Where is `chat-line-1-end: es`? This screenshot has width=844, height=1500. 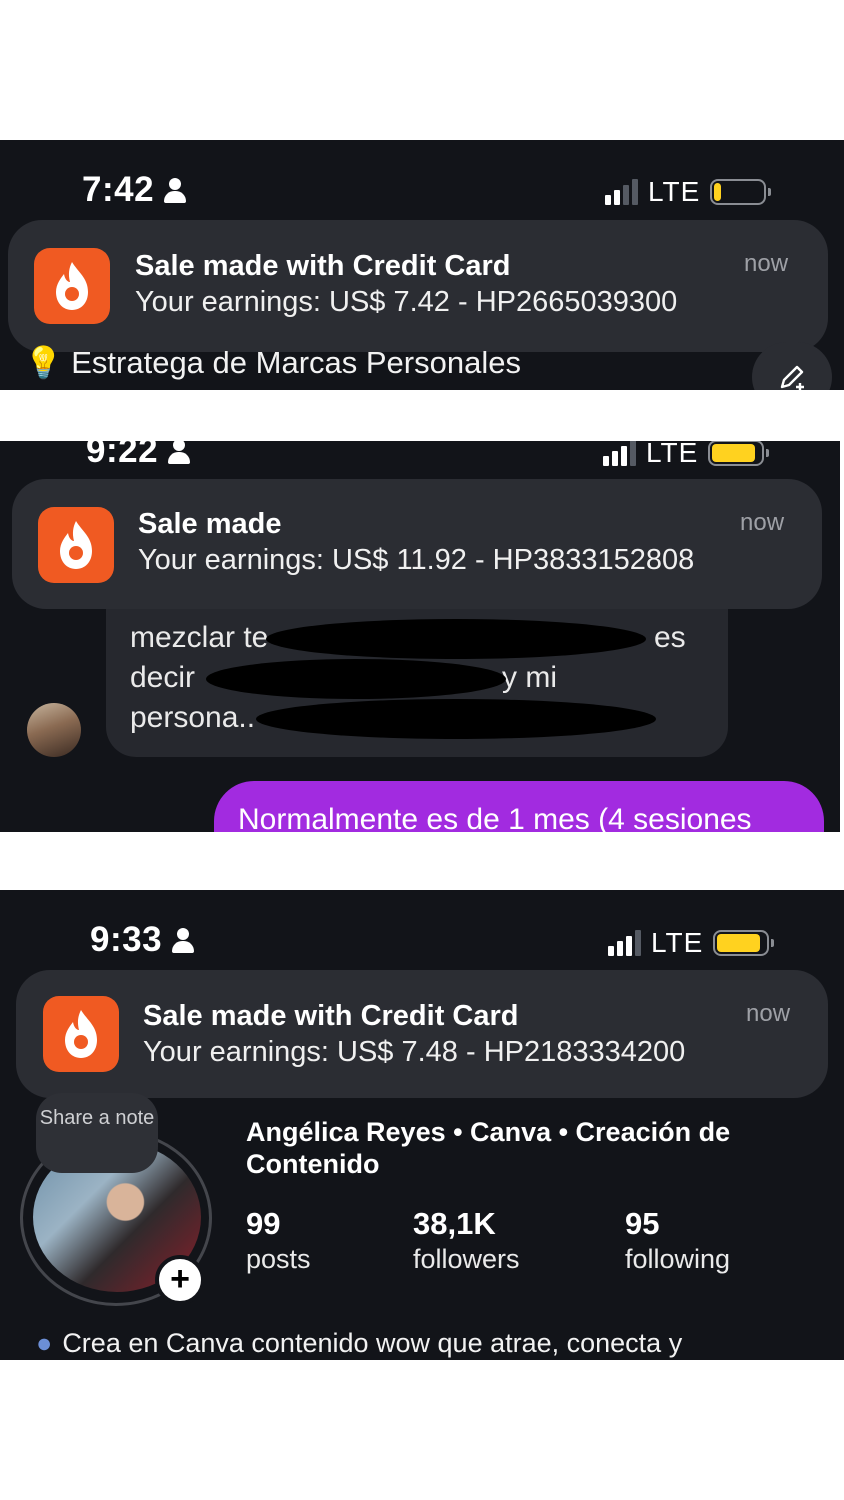
chat-line-1-end: es is located at coordinates (670, 637).